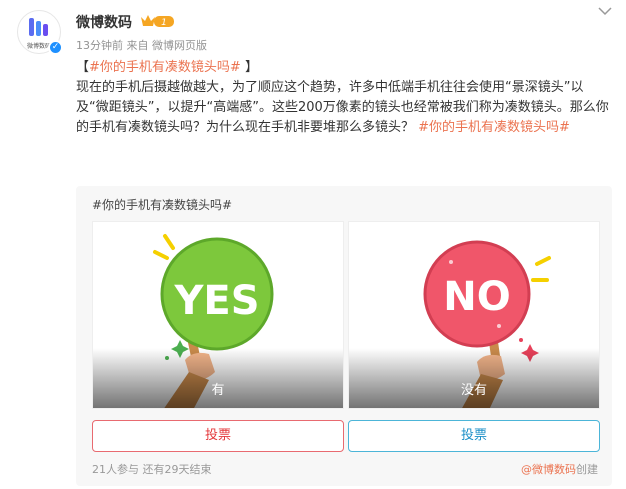 The height and width of the screenshot is (489, 626). Describe the element at coordinates (218, 436) in the screenshot. I see `vote-yes-button: 投票` at that location.